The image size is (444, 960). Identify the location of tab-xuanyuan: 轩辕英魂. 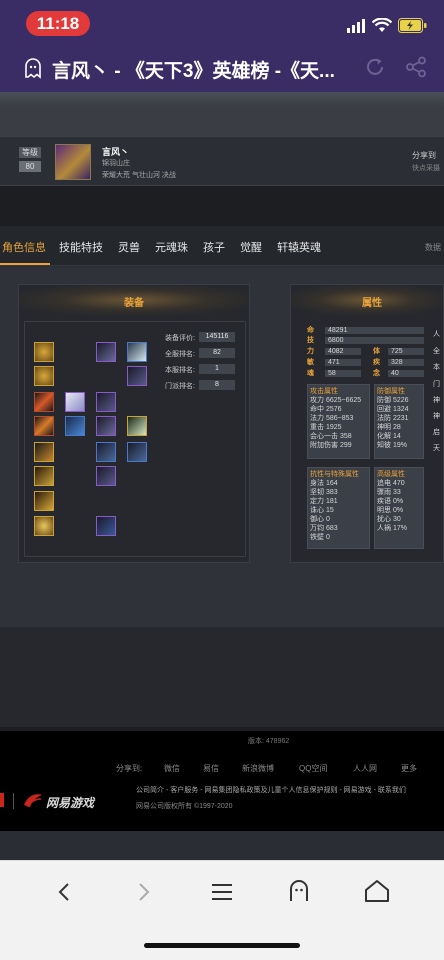
(299, 247).